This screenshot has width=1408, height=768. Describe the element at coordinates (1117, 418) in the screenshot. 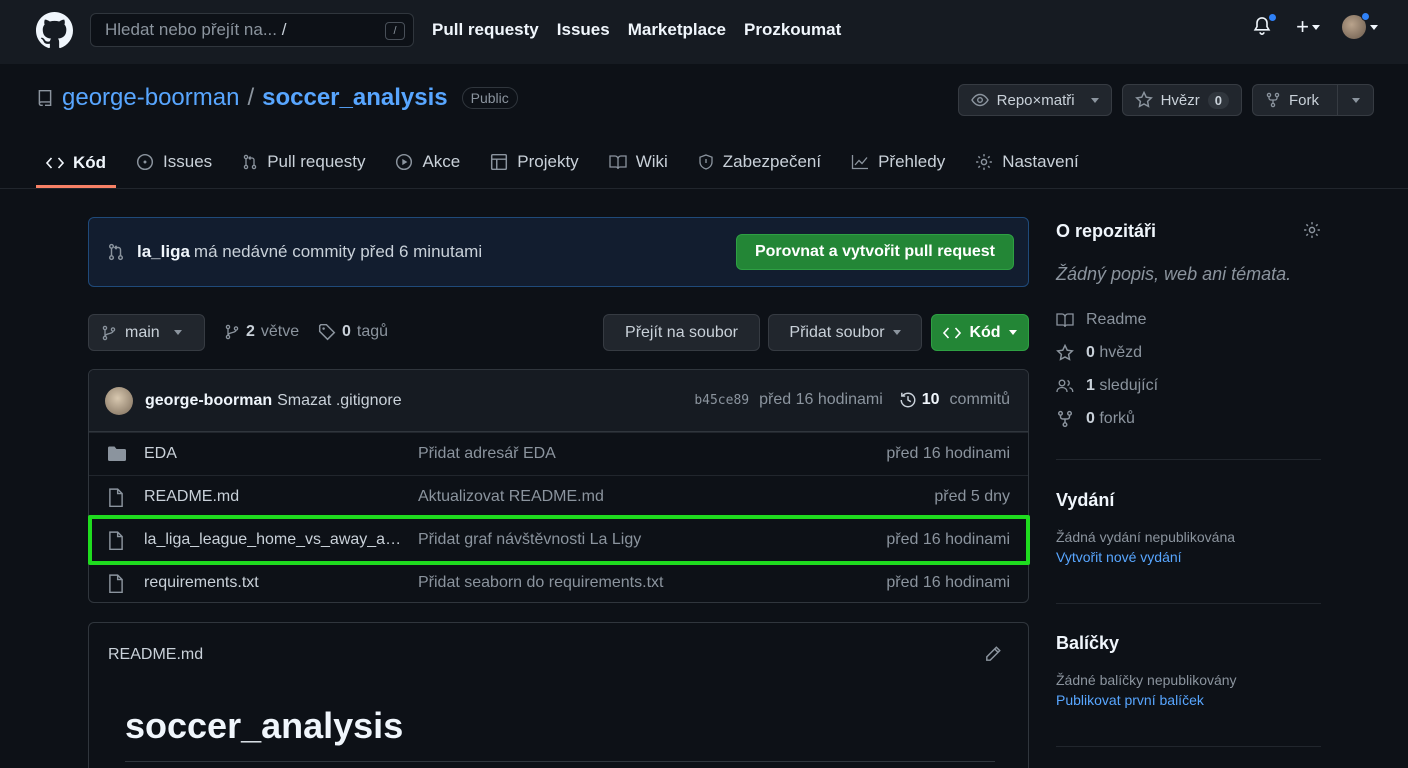

I see `forks-label: forků` at that location.